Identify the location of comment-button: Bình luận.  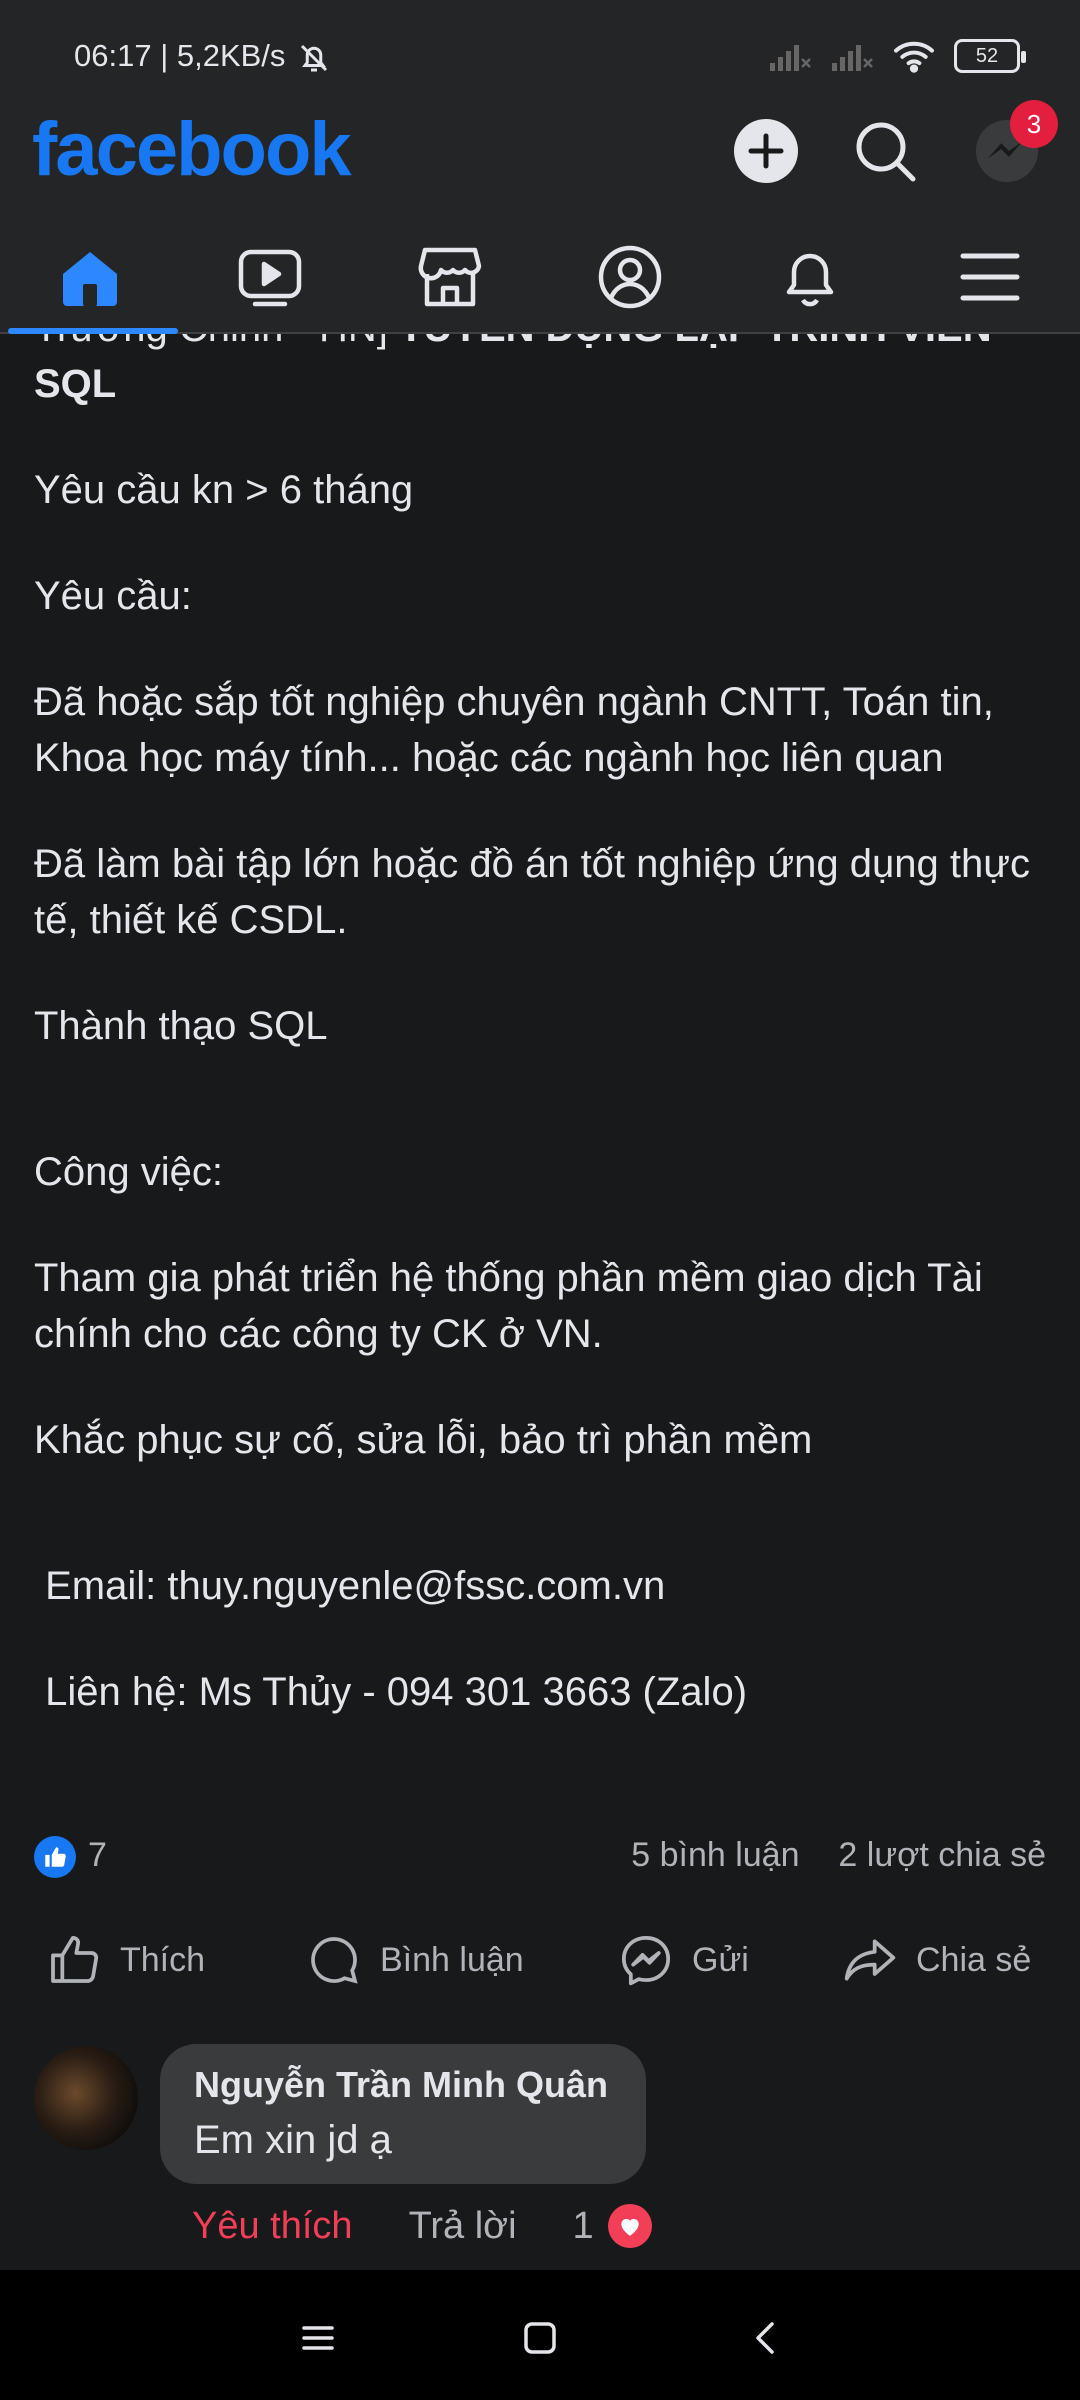
(415, 1960).